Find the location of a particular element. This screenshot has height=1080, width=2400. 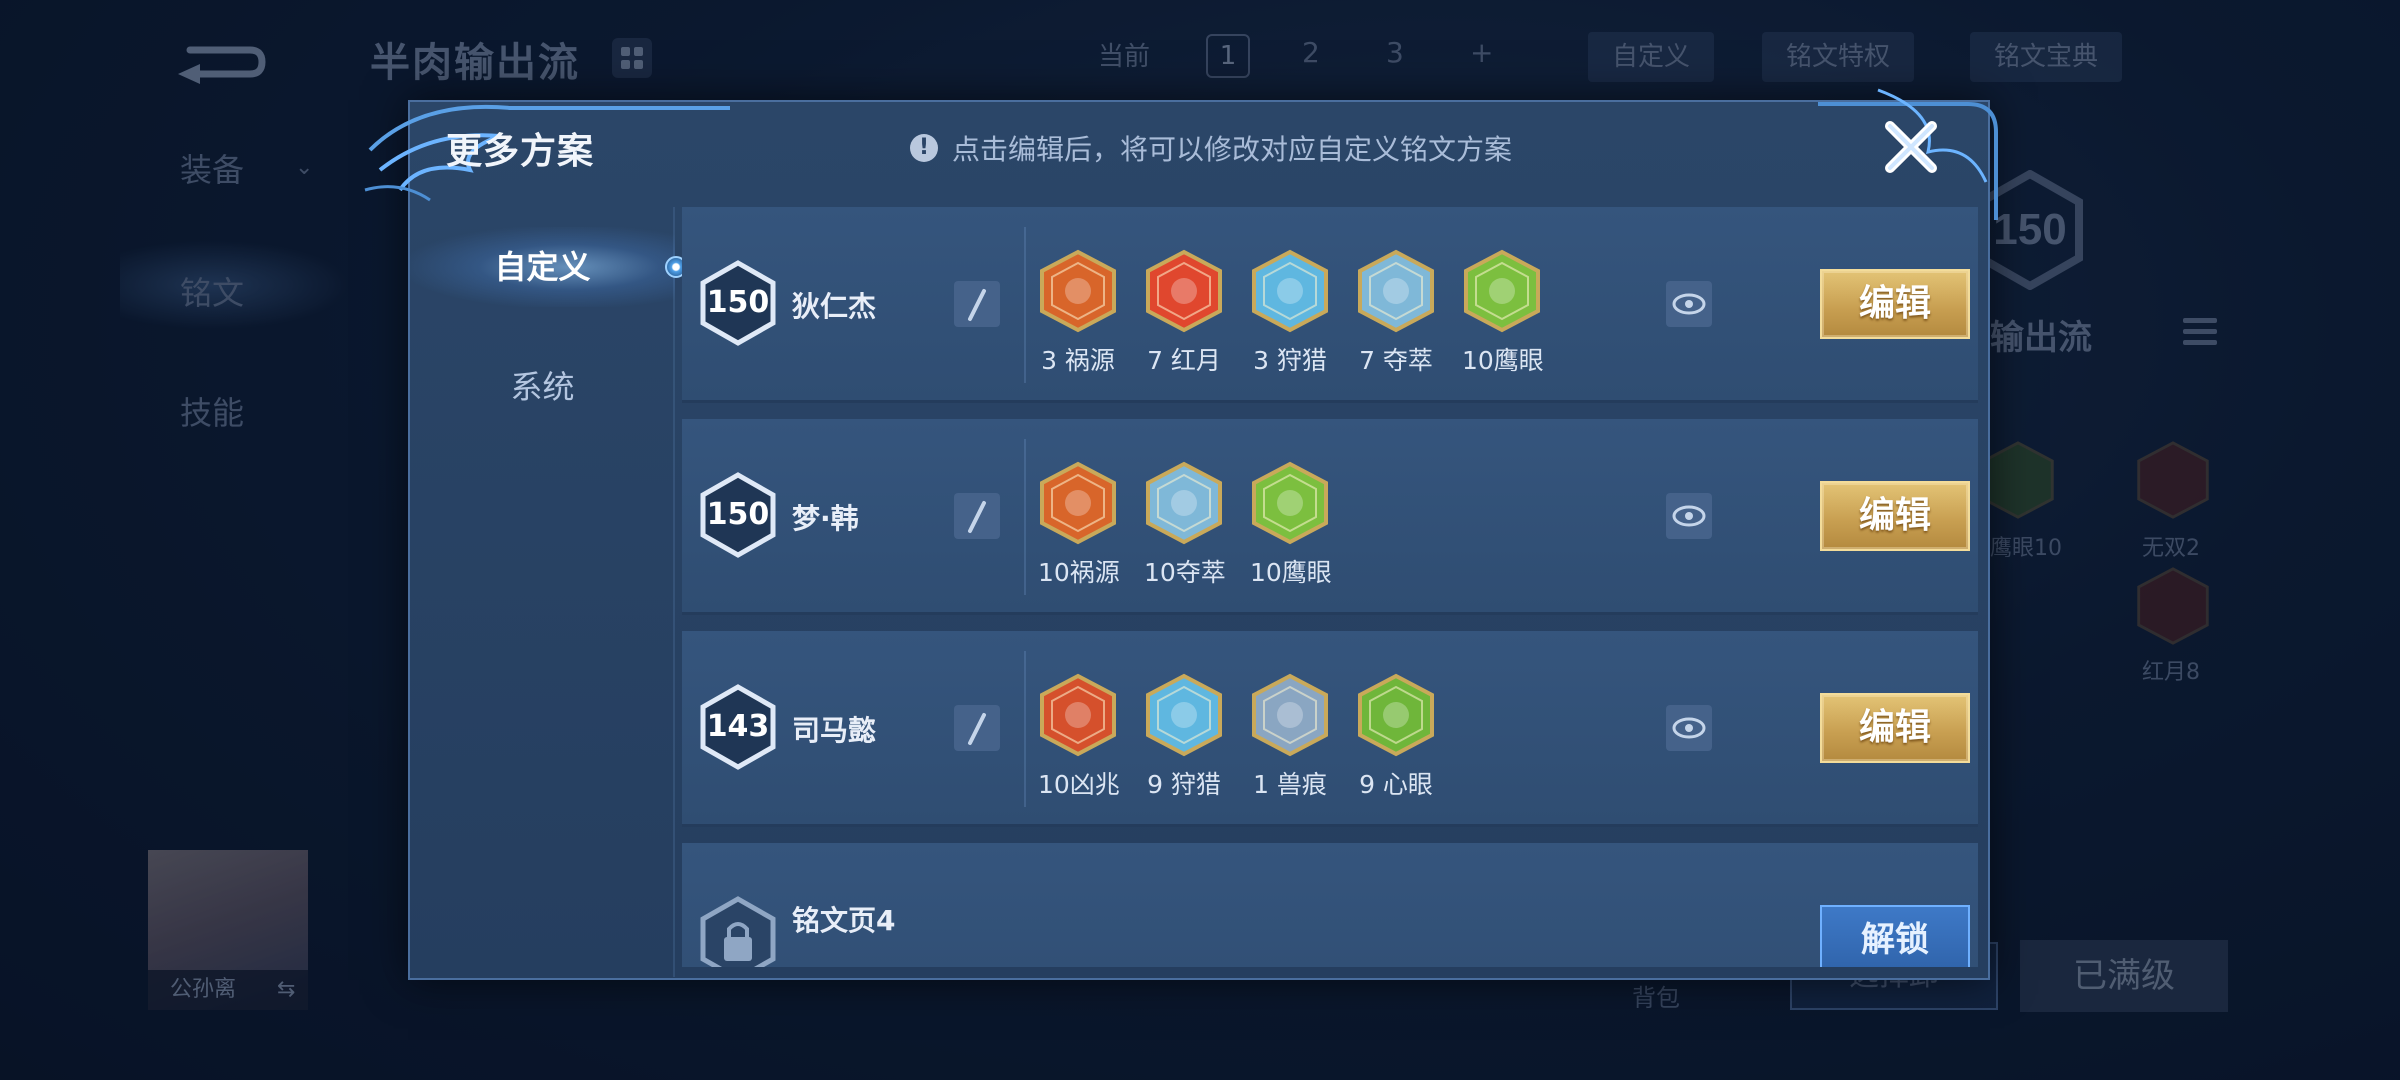

modal-header: 更多方案 ! 点击编辑后，将可以修改对应自定义铭文方案 is located at coordinates (1181, 154).